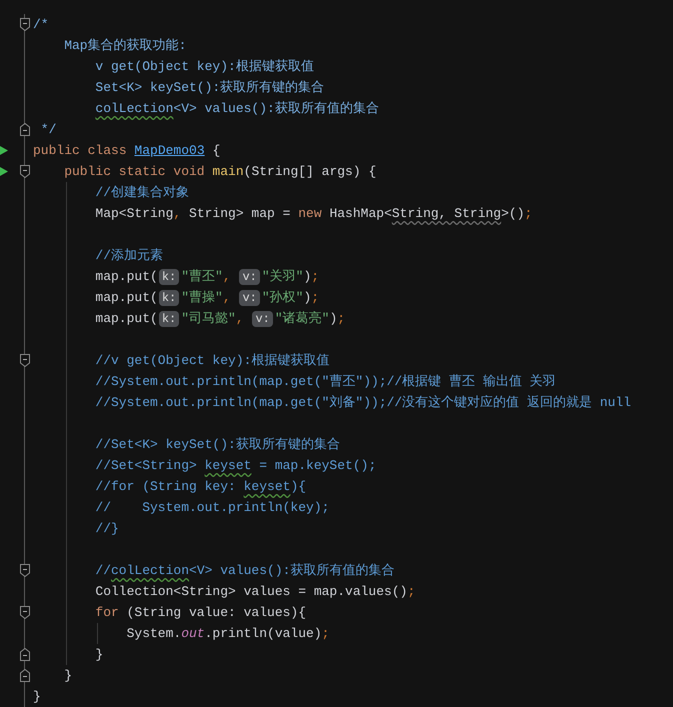 The height and width of the screenshot is (707, 673). What do you see at coordinates (41, 24) in the screenshot?
I see `code-line: /*` at bounding box center [41, 24].